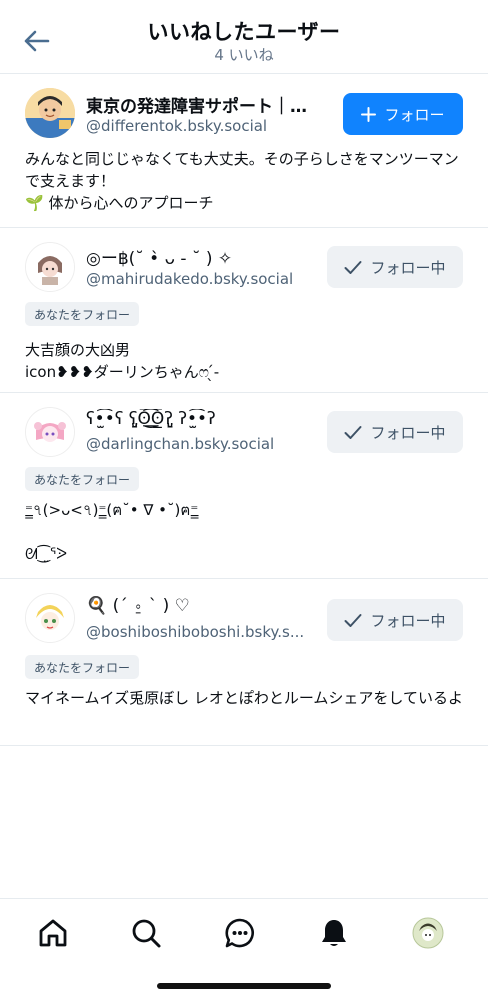  I want to click on follow-button-label: フォロー, so click(414, 114).